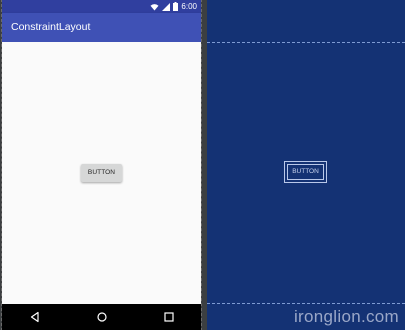 The image size is (405, 330). Describe the element at coordinates (101, 6) in the screenshot. I see `status-bar: 6:00` at that location.